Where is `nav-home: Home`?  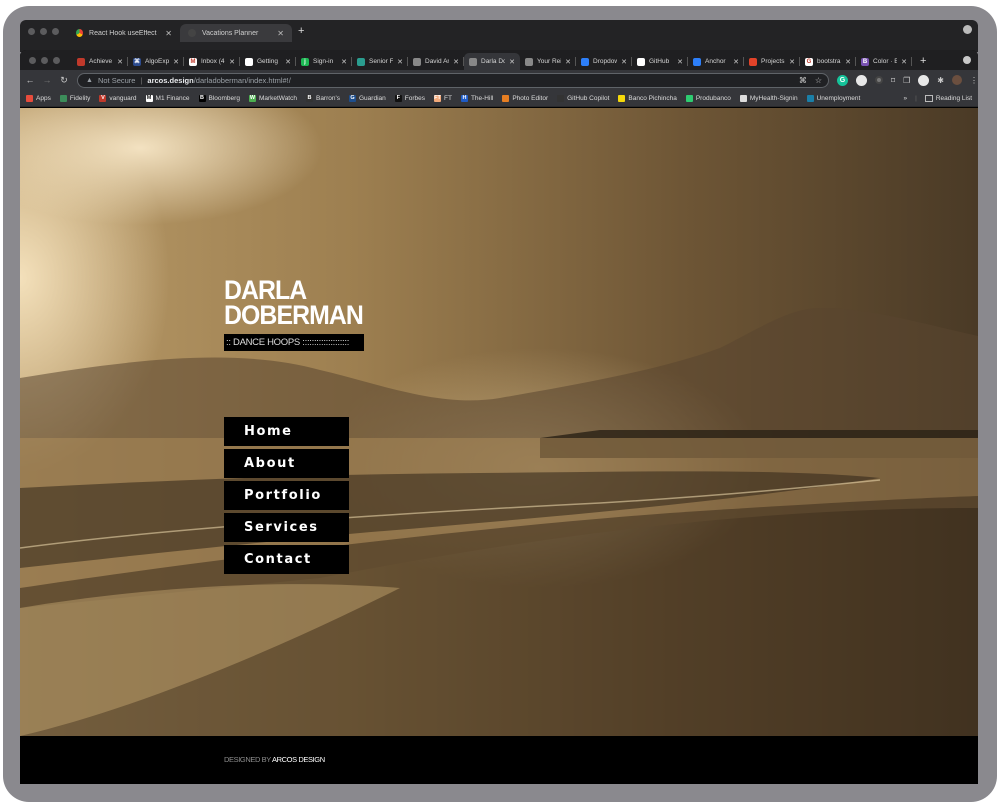 nav-home: Home is located at coordinates (286, 431).